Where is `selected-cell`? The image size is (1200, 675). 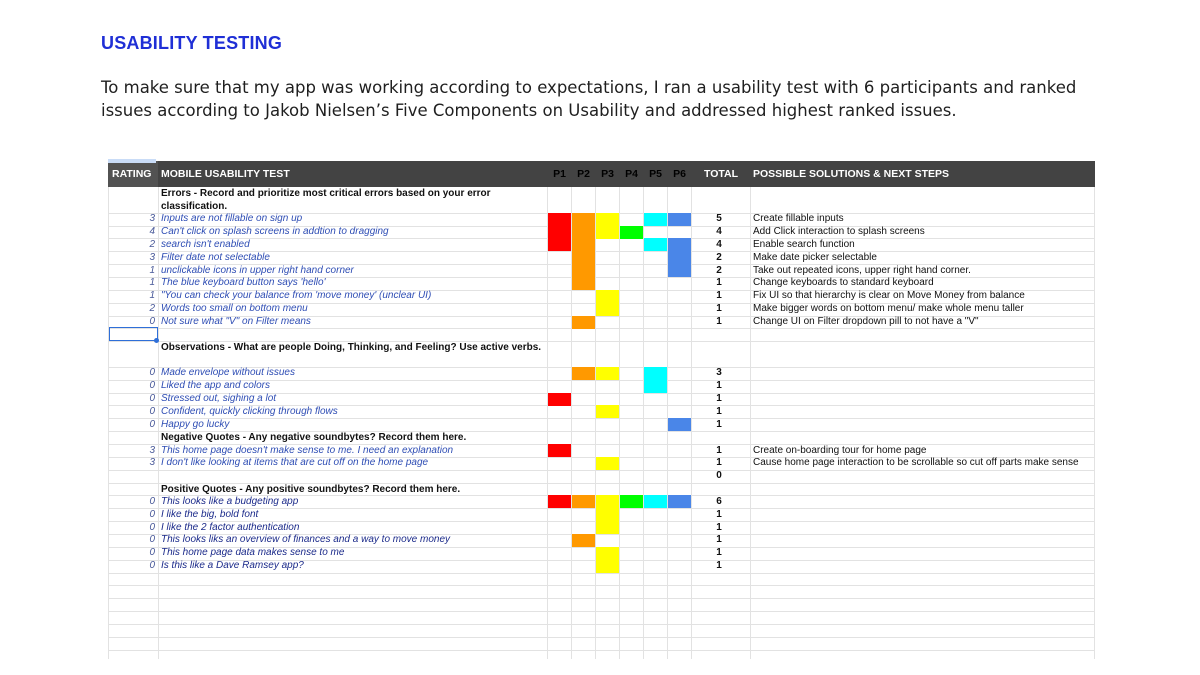 selected-cell is located at coordinates (133, 334).